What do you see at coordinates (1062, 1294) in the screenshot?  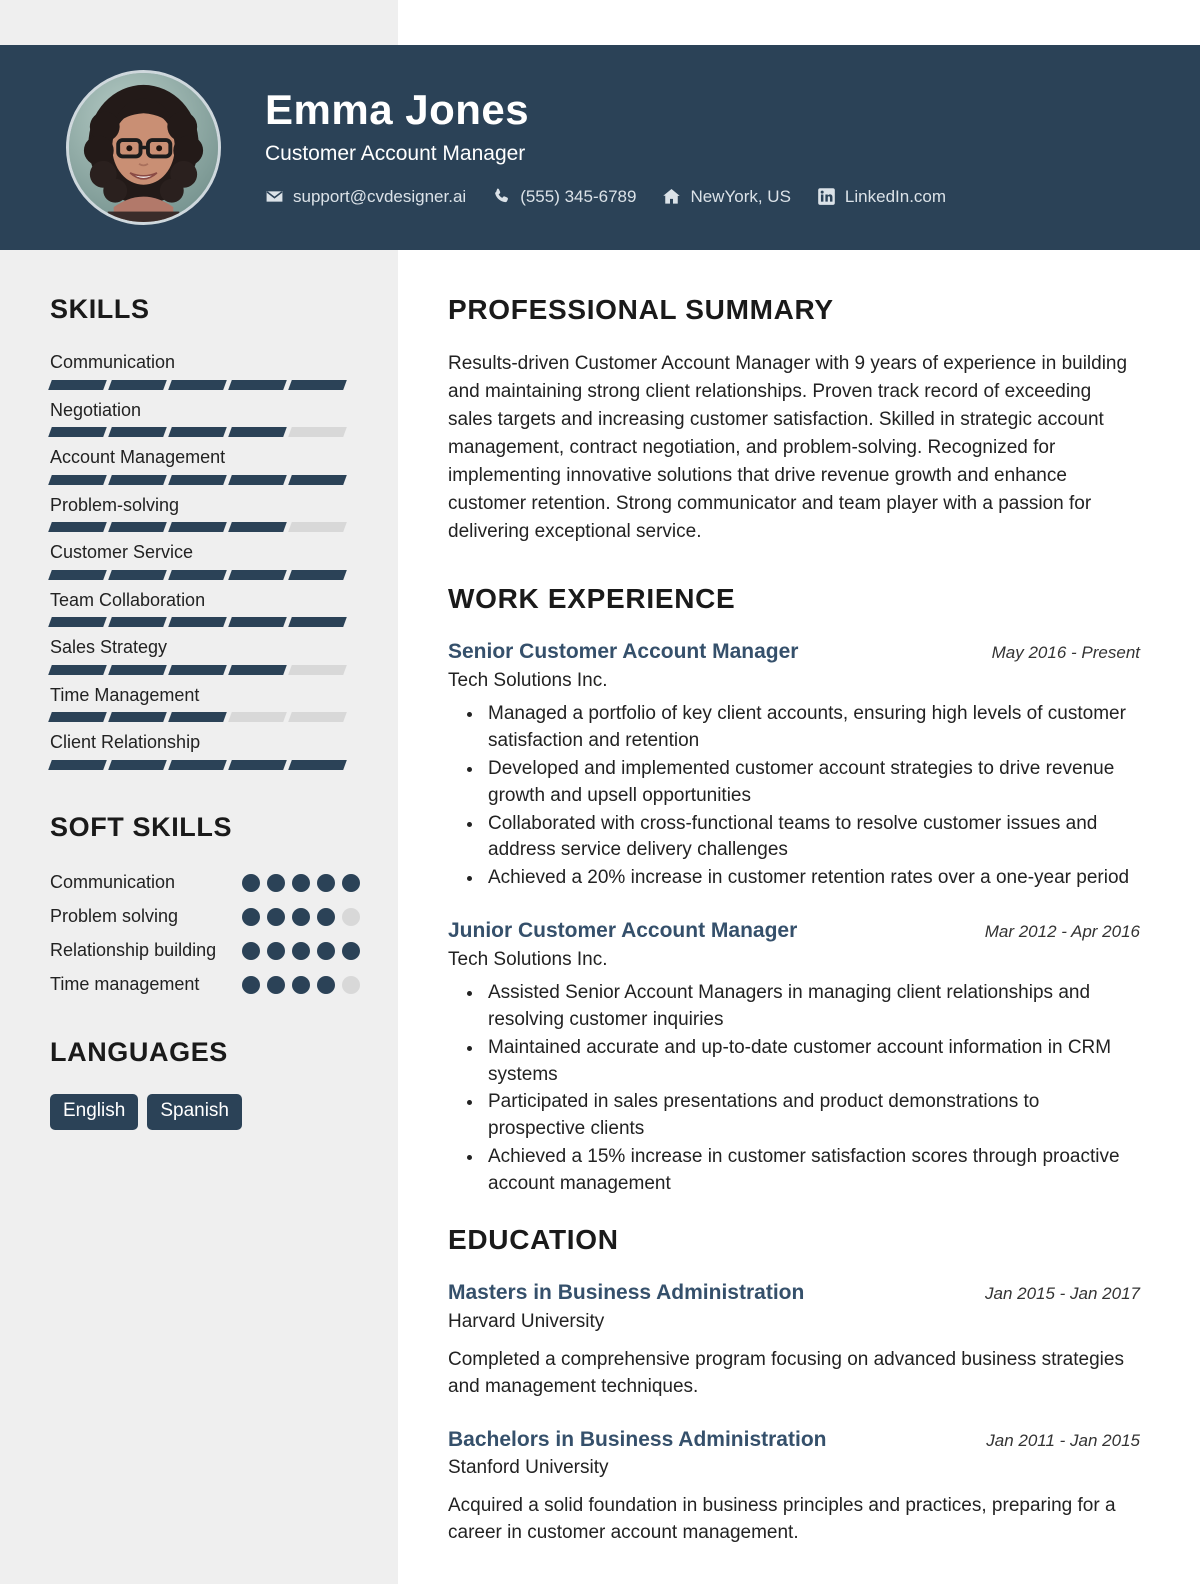 I see `education-date: Jan 2015 - Jan 2017` at bounding box center [1062, 1294].